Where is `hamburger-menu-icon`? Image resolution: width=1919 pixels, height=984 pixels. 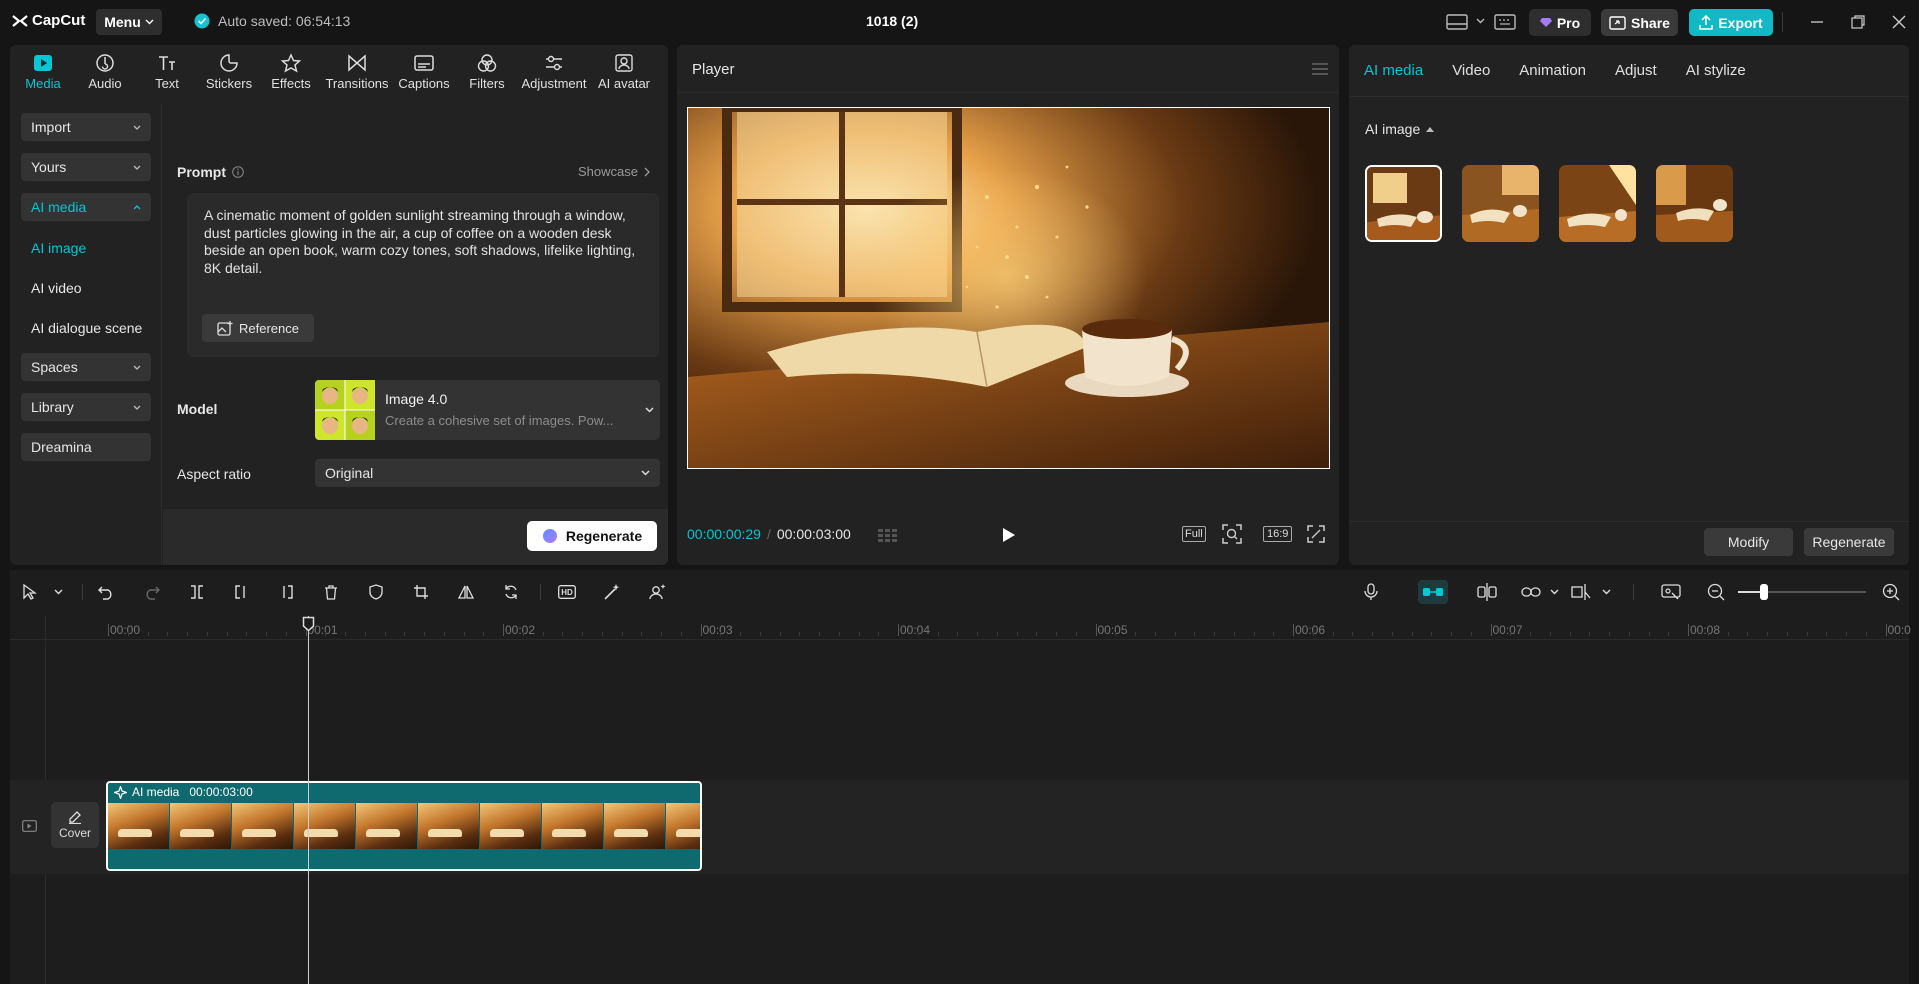 hamburger-menu-icon is located at coordinates (1320, 69).